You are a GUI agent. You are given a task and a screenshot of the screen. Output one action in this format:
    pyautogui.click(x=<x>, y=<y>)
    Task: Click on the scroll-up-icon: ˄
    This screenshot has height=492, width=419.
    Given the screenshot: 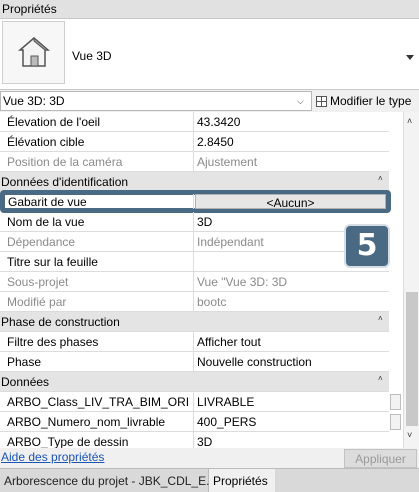 What is the action you would take?
    pyautogui.click(x=409, y=121)
    